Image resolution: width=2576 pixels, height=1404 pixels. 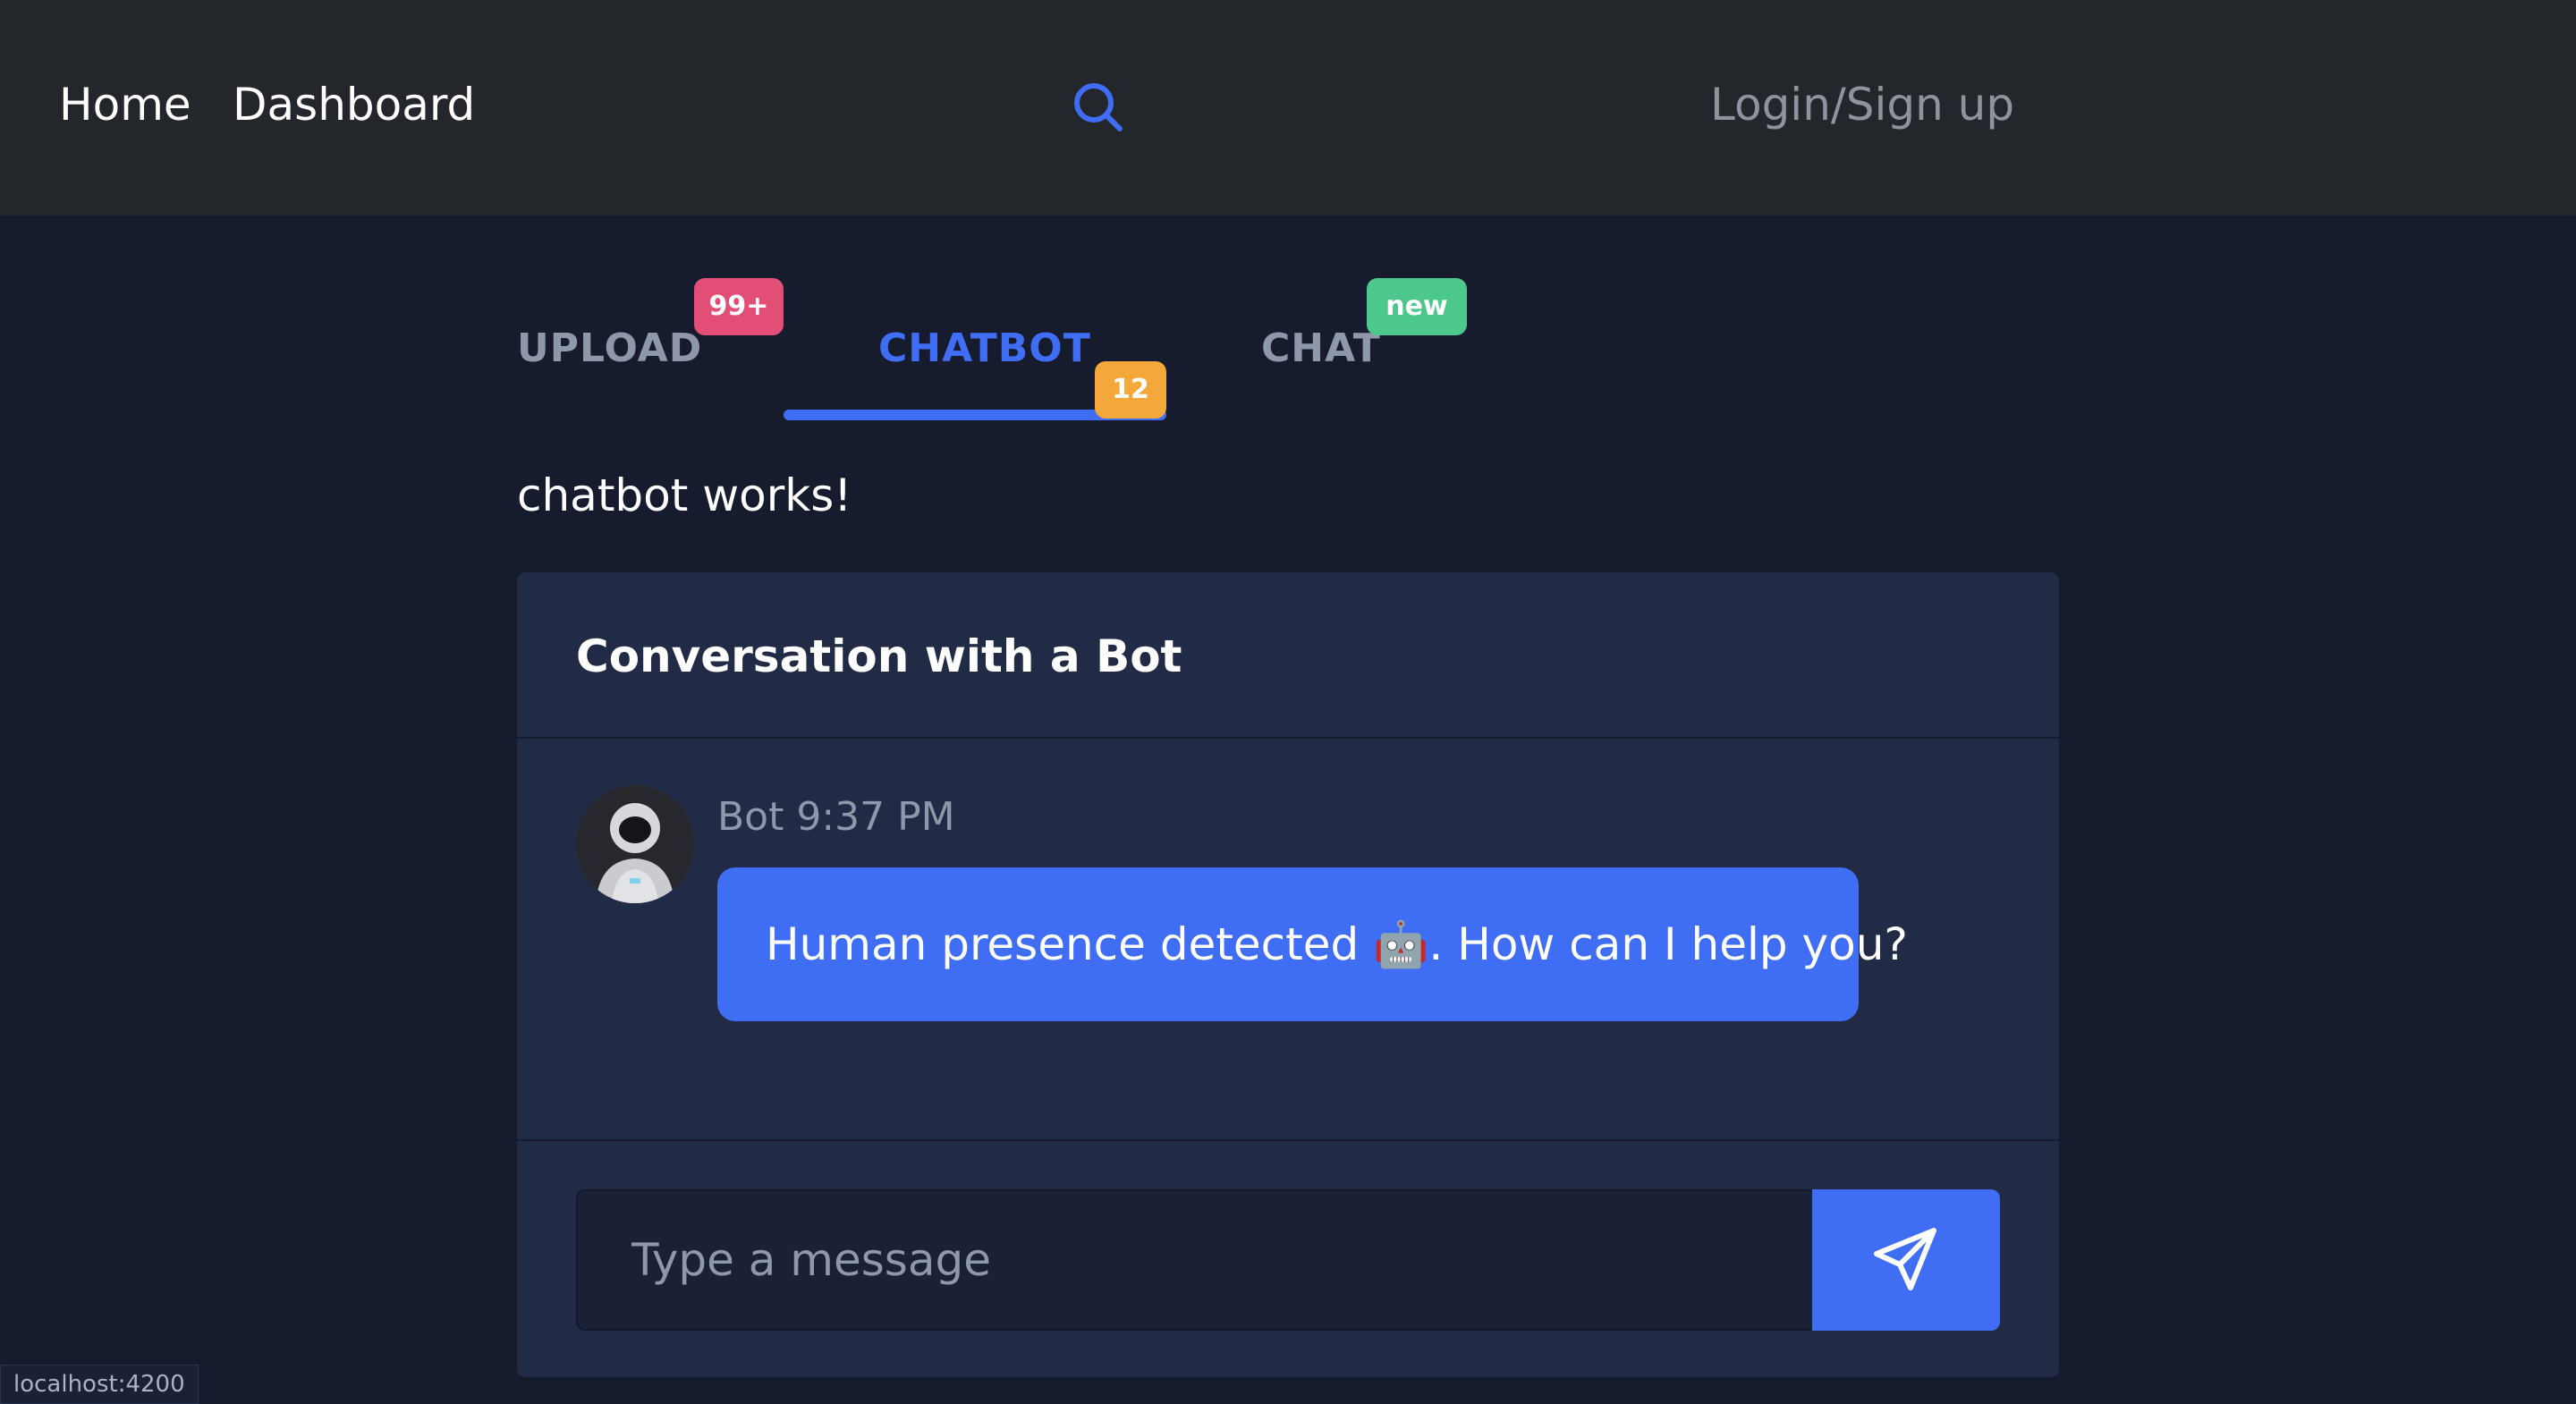 What do you see at coordinates (1862, 105) in the screenshot?
I see `login-signup-link: Login/Sign up` at bounding box center [1862, 105].